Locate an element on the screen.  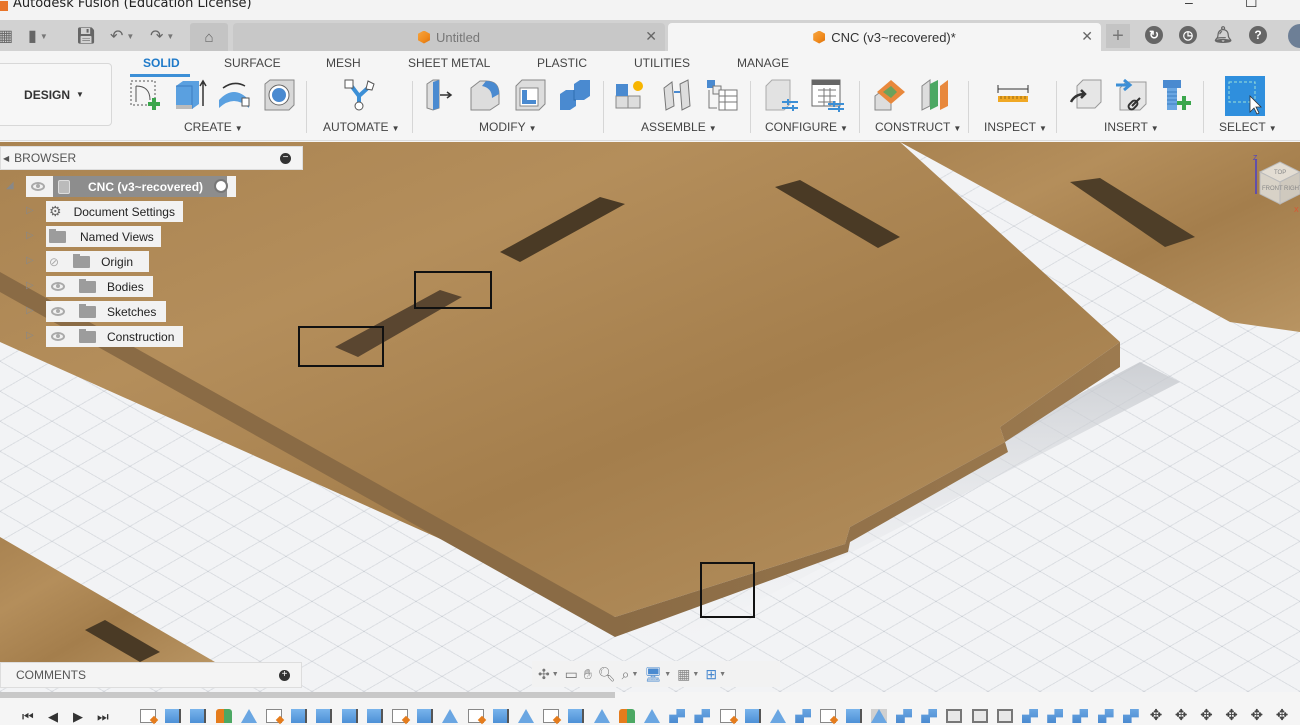
select-menu: SELECT ▼ is located at coordinates (1248, 127).